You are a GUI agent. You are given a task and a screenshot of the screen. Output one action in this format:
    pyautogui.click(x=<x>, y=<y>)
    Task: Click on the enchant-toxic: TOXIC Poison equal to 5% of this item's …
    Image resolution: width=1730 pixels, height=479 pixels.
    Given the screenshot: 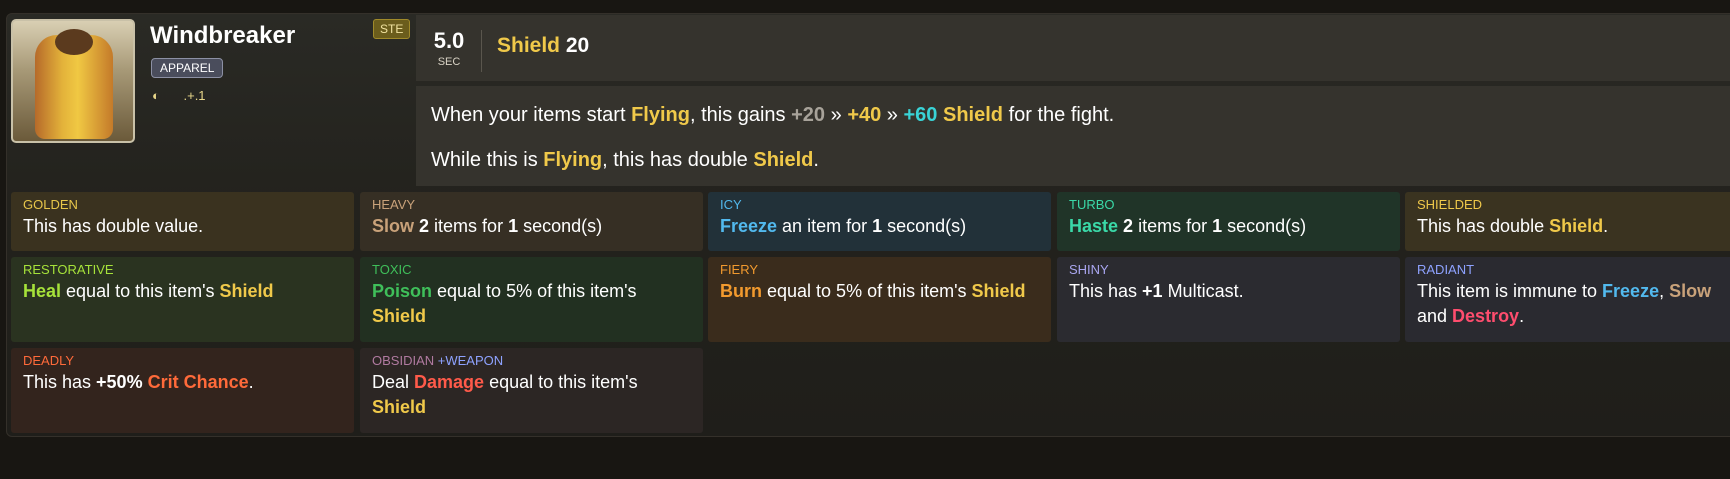 What is the action you would take?
    pyautogui.click(x=531, y=299)
    